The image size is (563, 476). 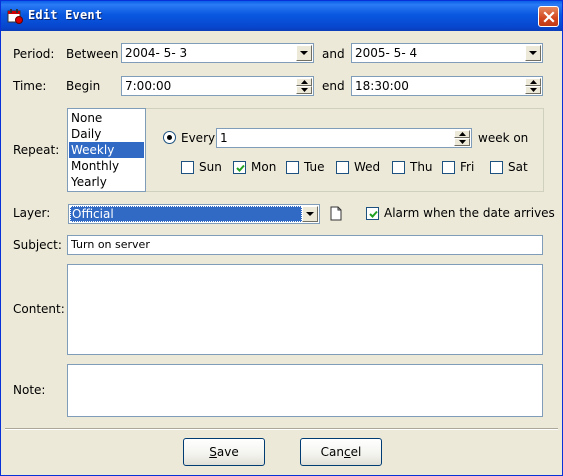 I want to click on day-checkbox-sat, so click(x=496, y=167).